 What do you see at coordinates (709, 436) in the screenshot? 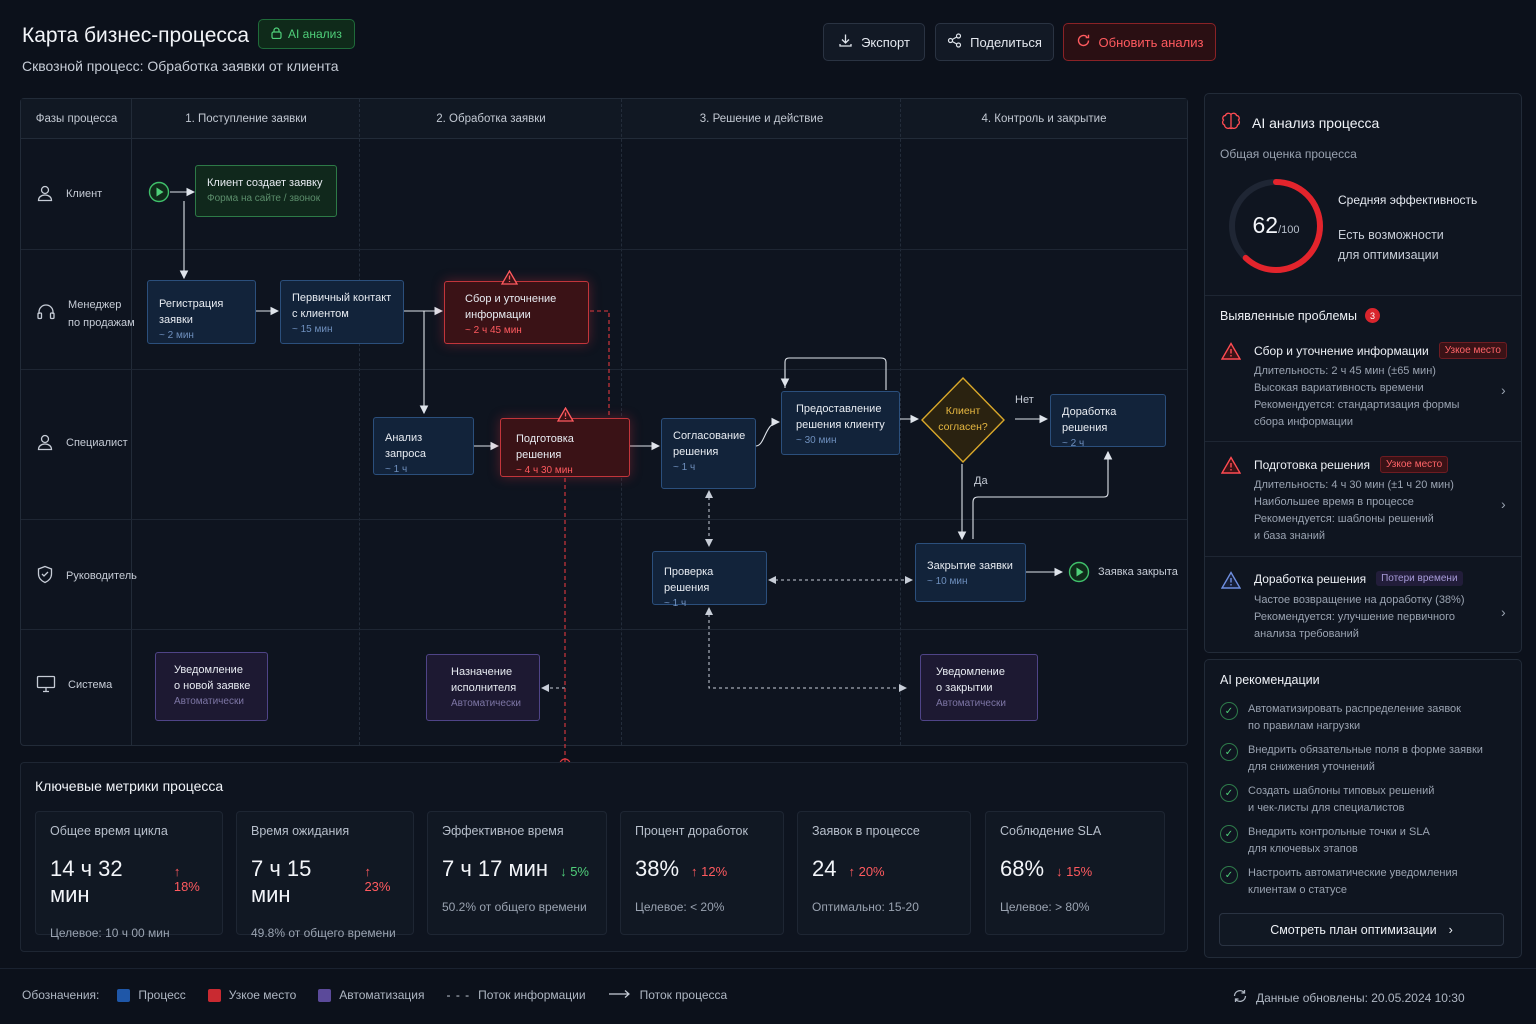
I see `node-title: Согласование` at bounding box center [709, 436].